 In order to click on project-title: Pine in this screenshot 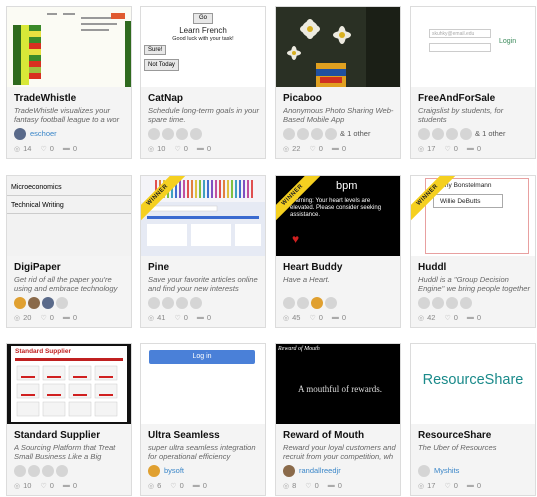, I will do `click(158, 267)`.